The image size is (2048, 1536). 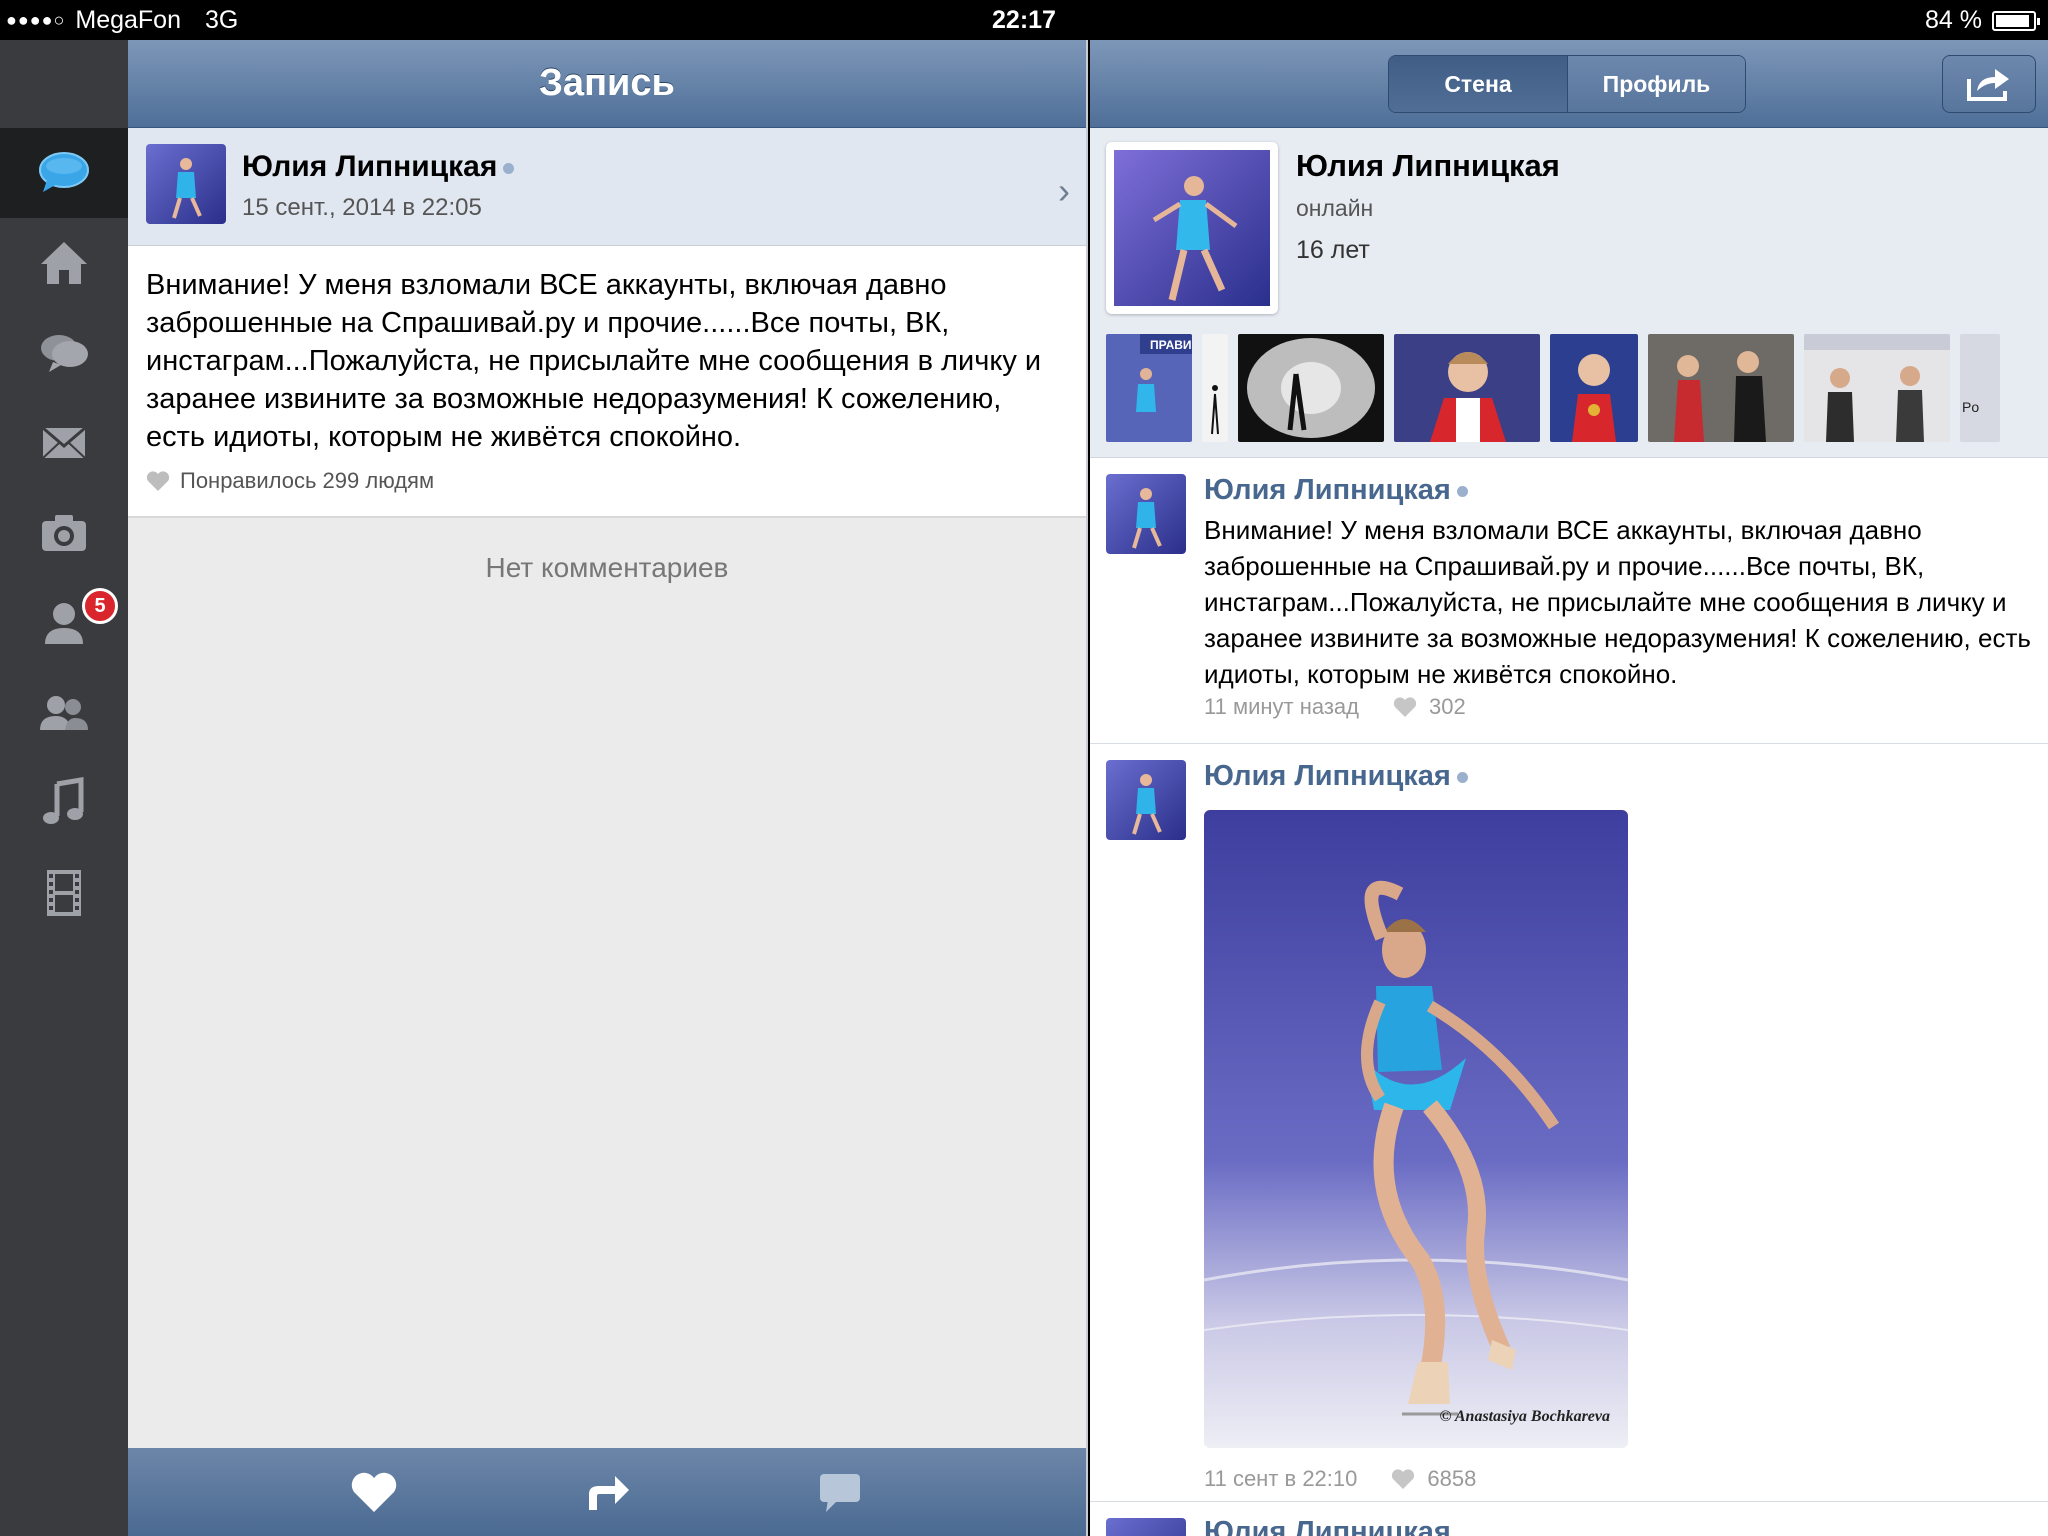 I want to click on comments-icon, so click(x=64, y=353).